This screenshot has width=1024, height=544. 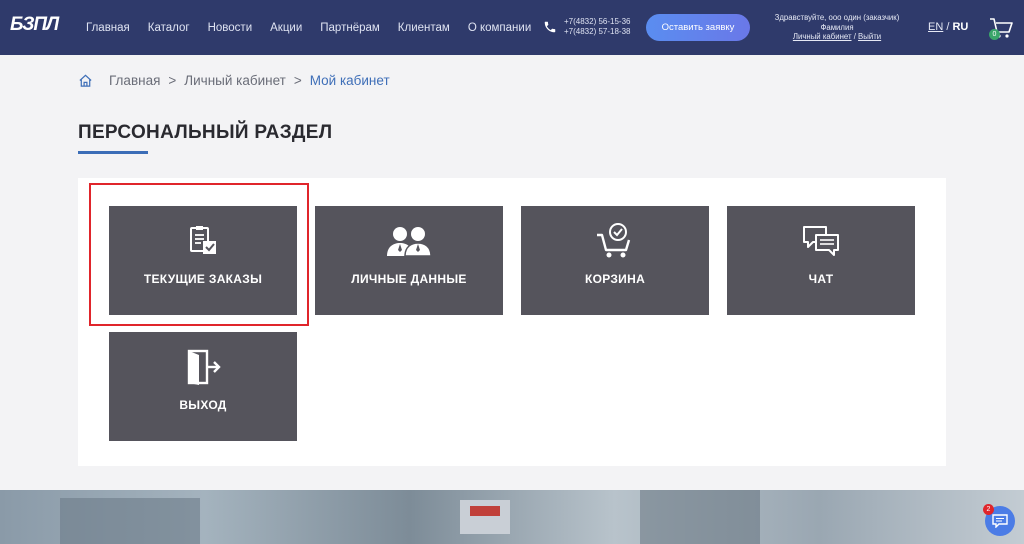 I want to click on tile-label: ВЫХОД, so click(x=203, y=405).